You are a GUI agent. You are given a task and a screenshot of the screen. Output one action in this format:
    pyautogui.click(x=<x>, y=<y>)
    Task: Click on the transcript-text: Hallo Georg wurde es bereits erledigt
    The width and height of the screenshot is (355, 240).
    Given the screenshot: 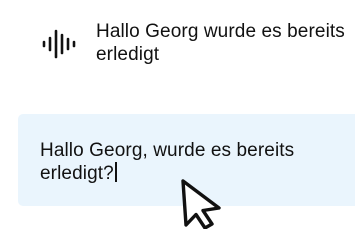 What is the action you would take?
    pyautogui.click(x=220, y=43)
    